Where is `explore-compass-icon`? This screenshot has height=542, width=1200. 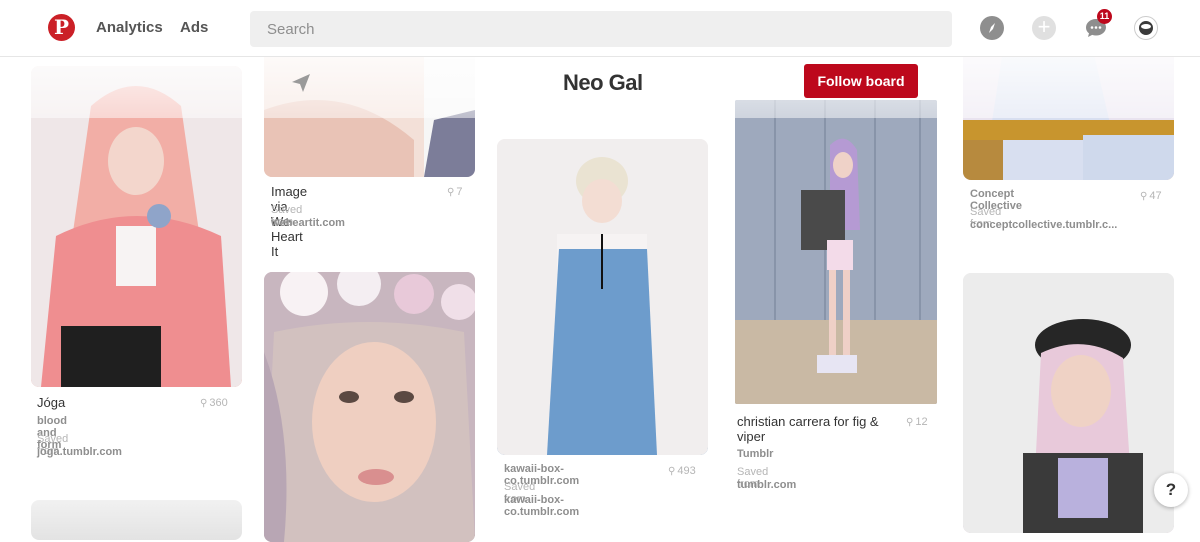
explore-compass-icon is located at coordinates (992, 28).